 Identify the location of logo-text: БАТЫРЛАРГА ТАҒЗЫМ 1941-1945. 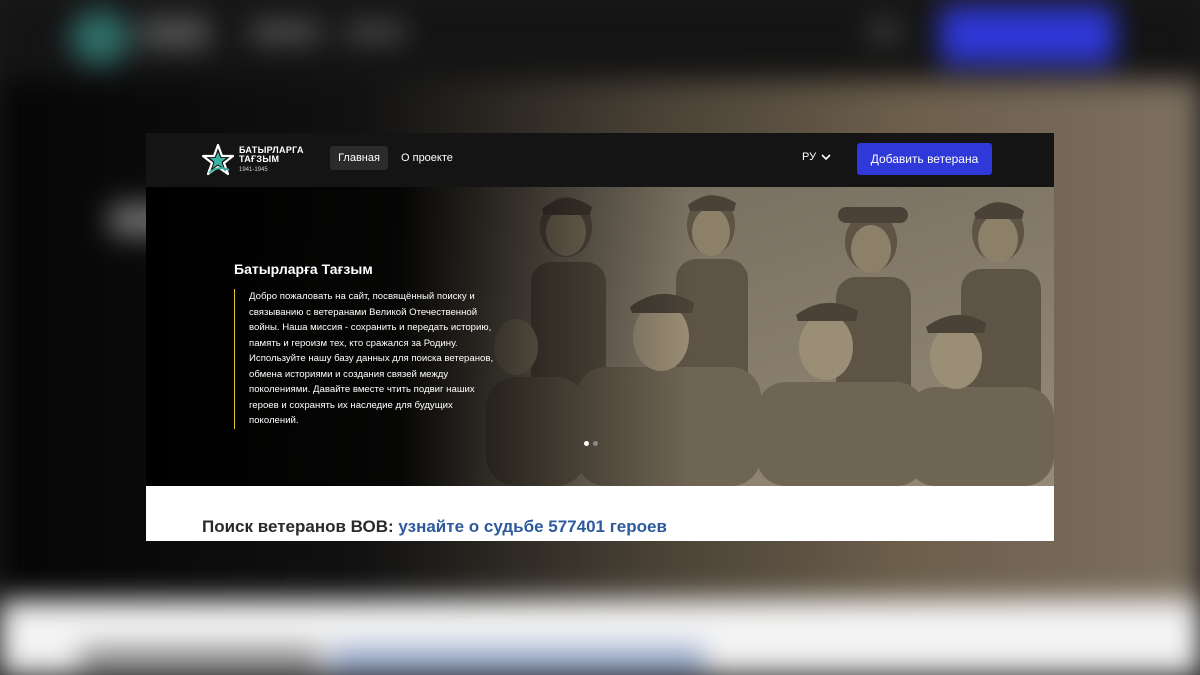
(271, 160).